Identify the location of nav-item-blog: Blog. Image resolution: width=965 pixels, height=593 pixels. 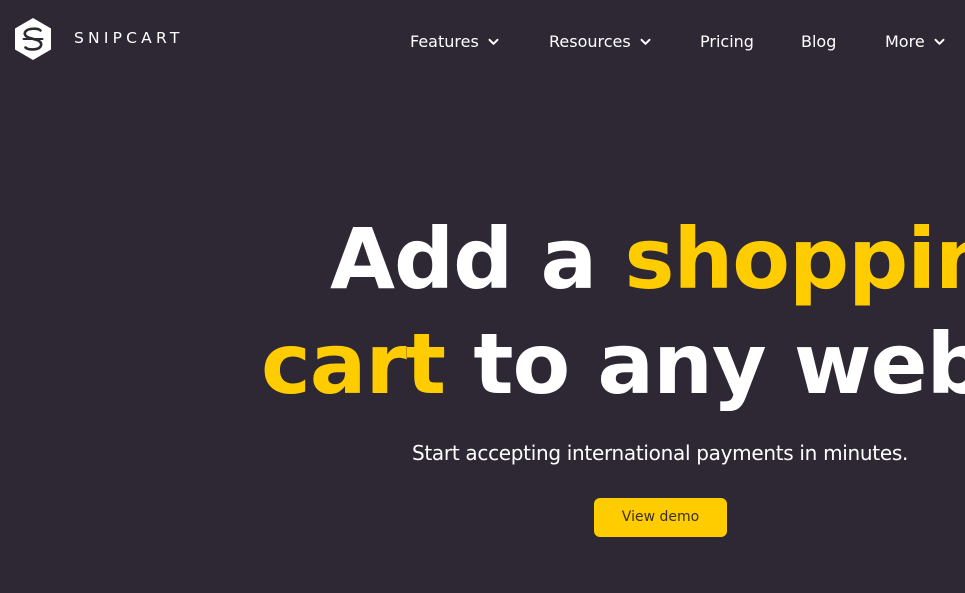
(818, 42).